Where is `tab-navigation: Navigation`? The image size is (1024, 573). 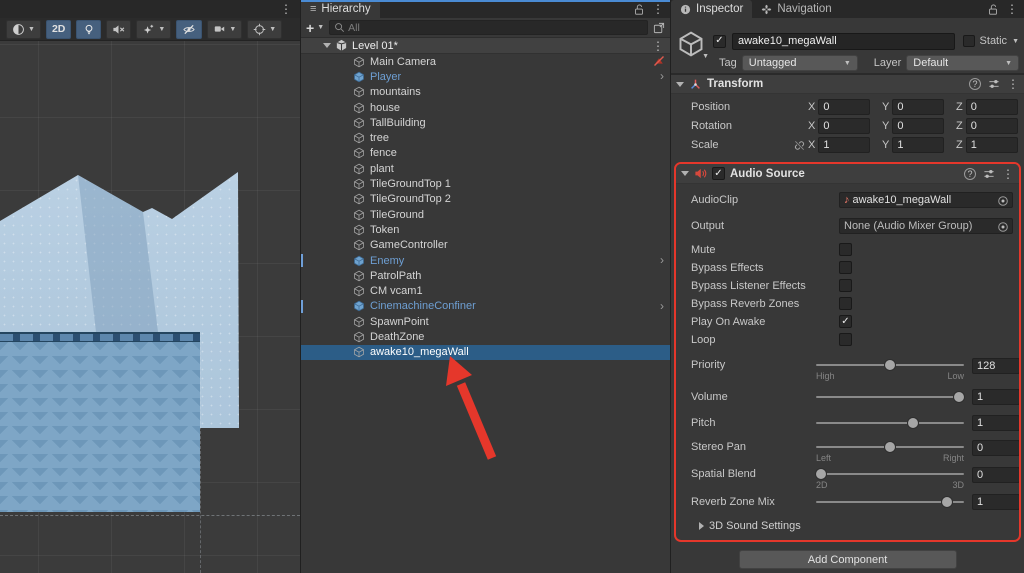 tab-navigation: Navigation is located at coordinates (796, 9).